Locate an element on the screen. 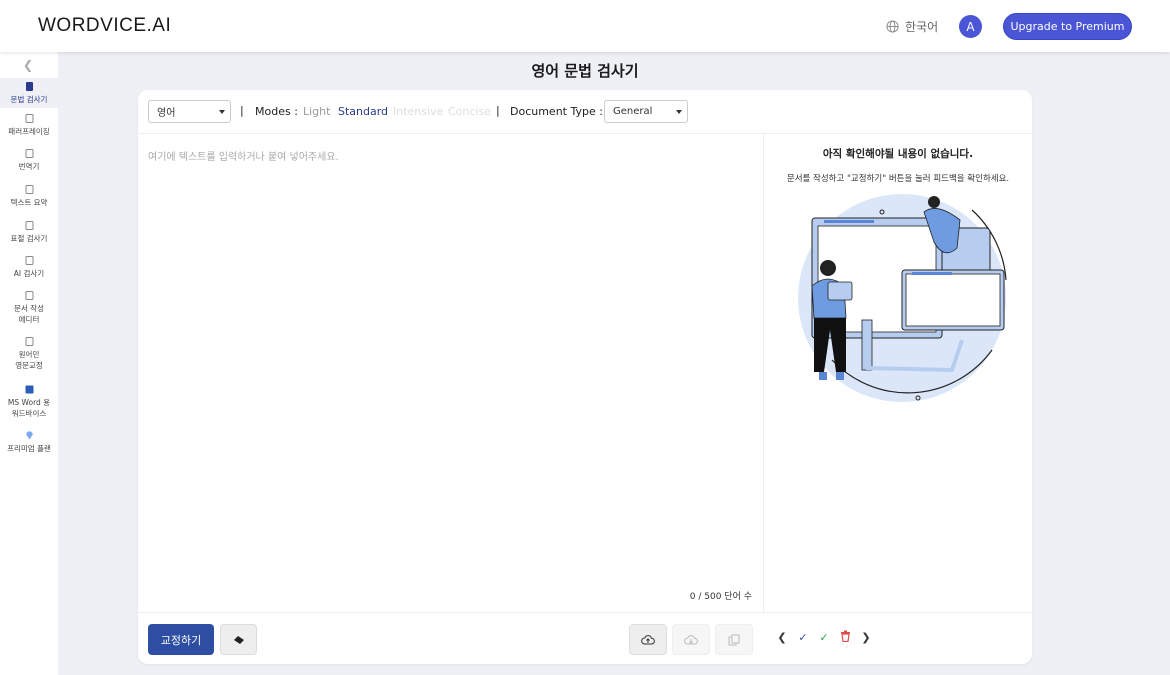 This screenshot has width=1170, height=675. sidebar-item-label: 텍스트 요약 is located at coordinates (29, 202).